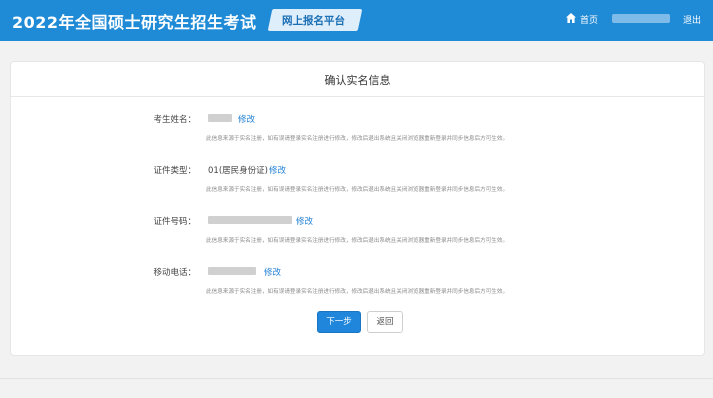  What do you see at coordinates (357, 96) in the screenshot?
I see `card-divider` at bounding box center [357, 96].